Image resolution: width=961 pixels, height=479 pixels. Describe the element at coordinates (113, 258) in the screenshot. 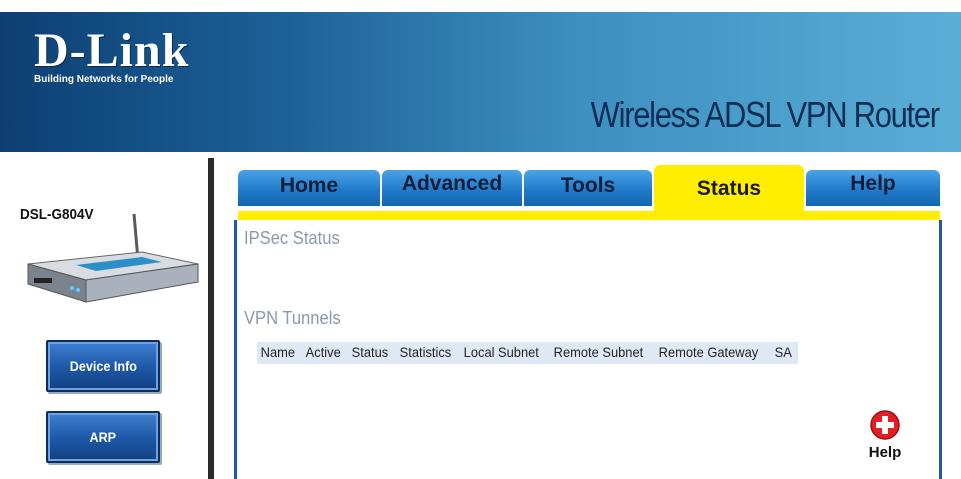

I see `router-device-image` at that location.